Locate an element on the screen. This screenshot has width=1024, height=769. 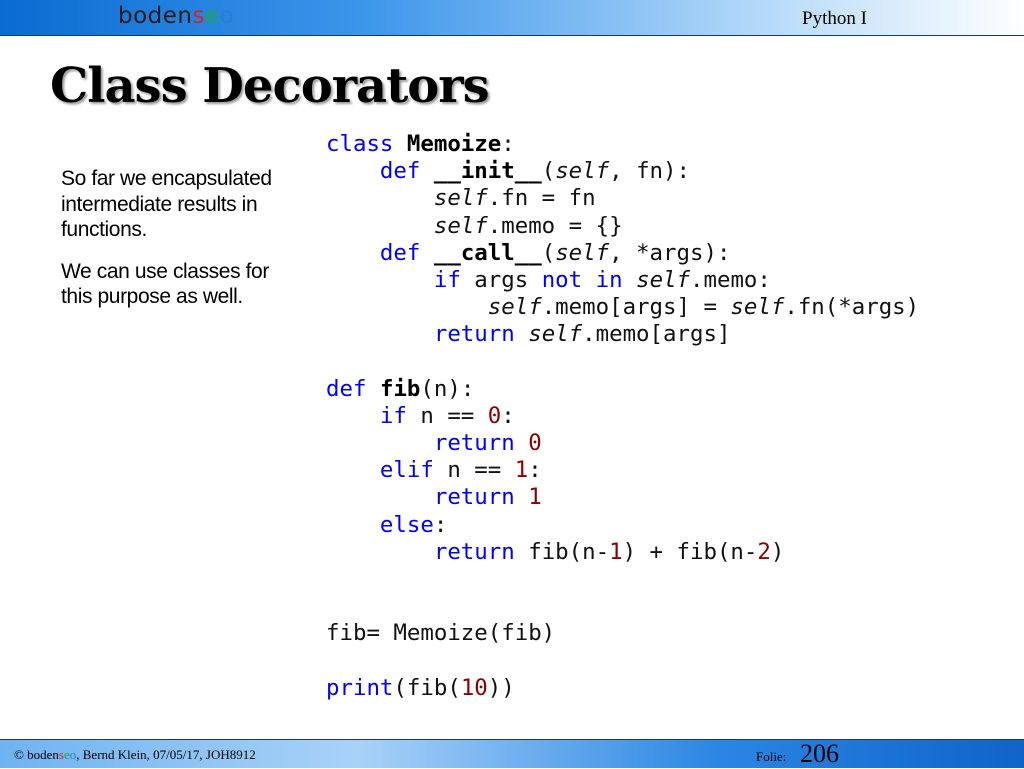
code-line-6: if args not in self.memo: is located at coordinates (602, 279).